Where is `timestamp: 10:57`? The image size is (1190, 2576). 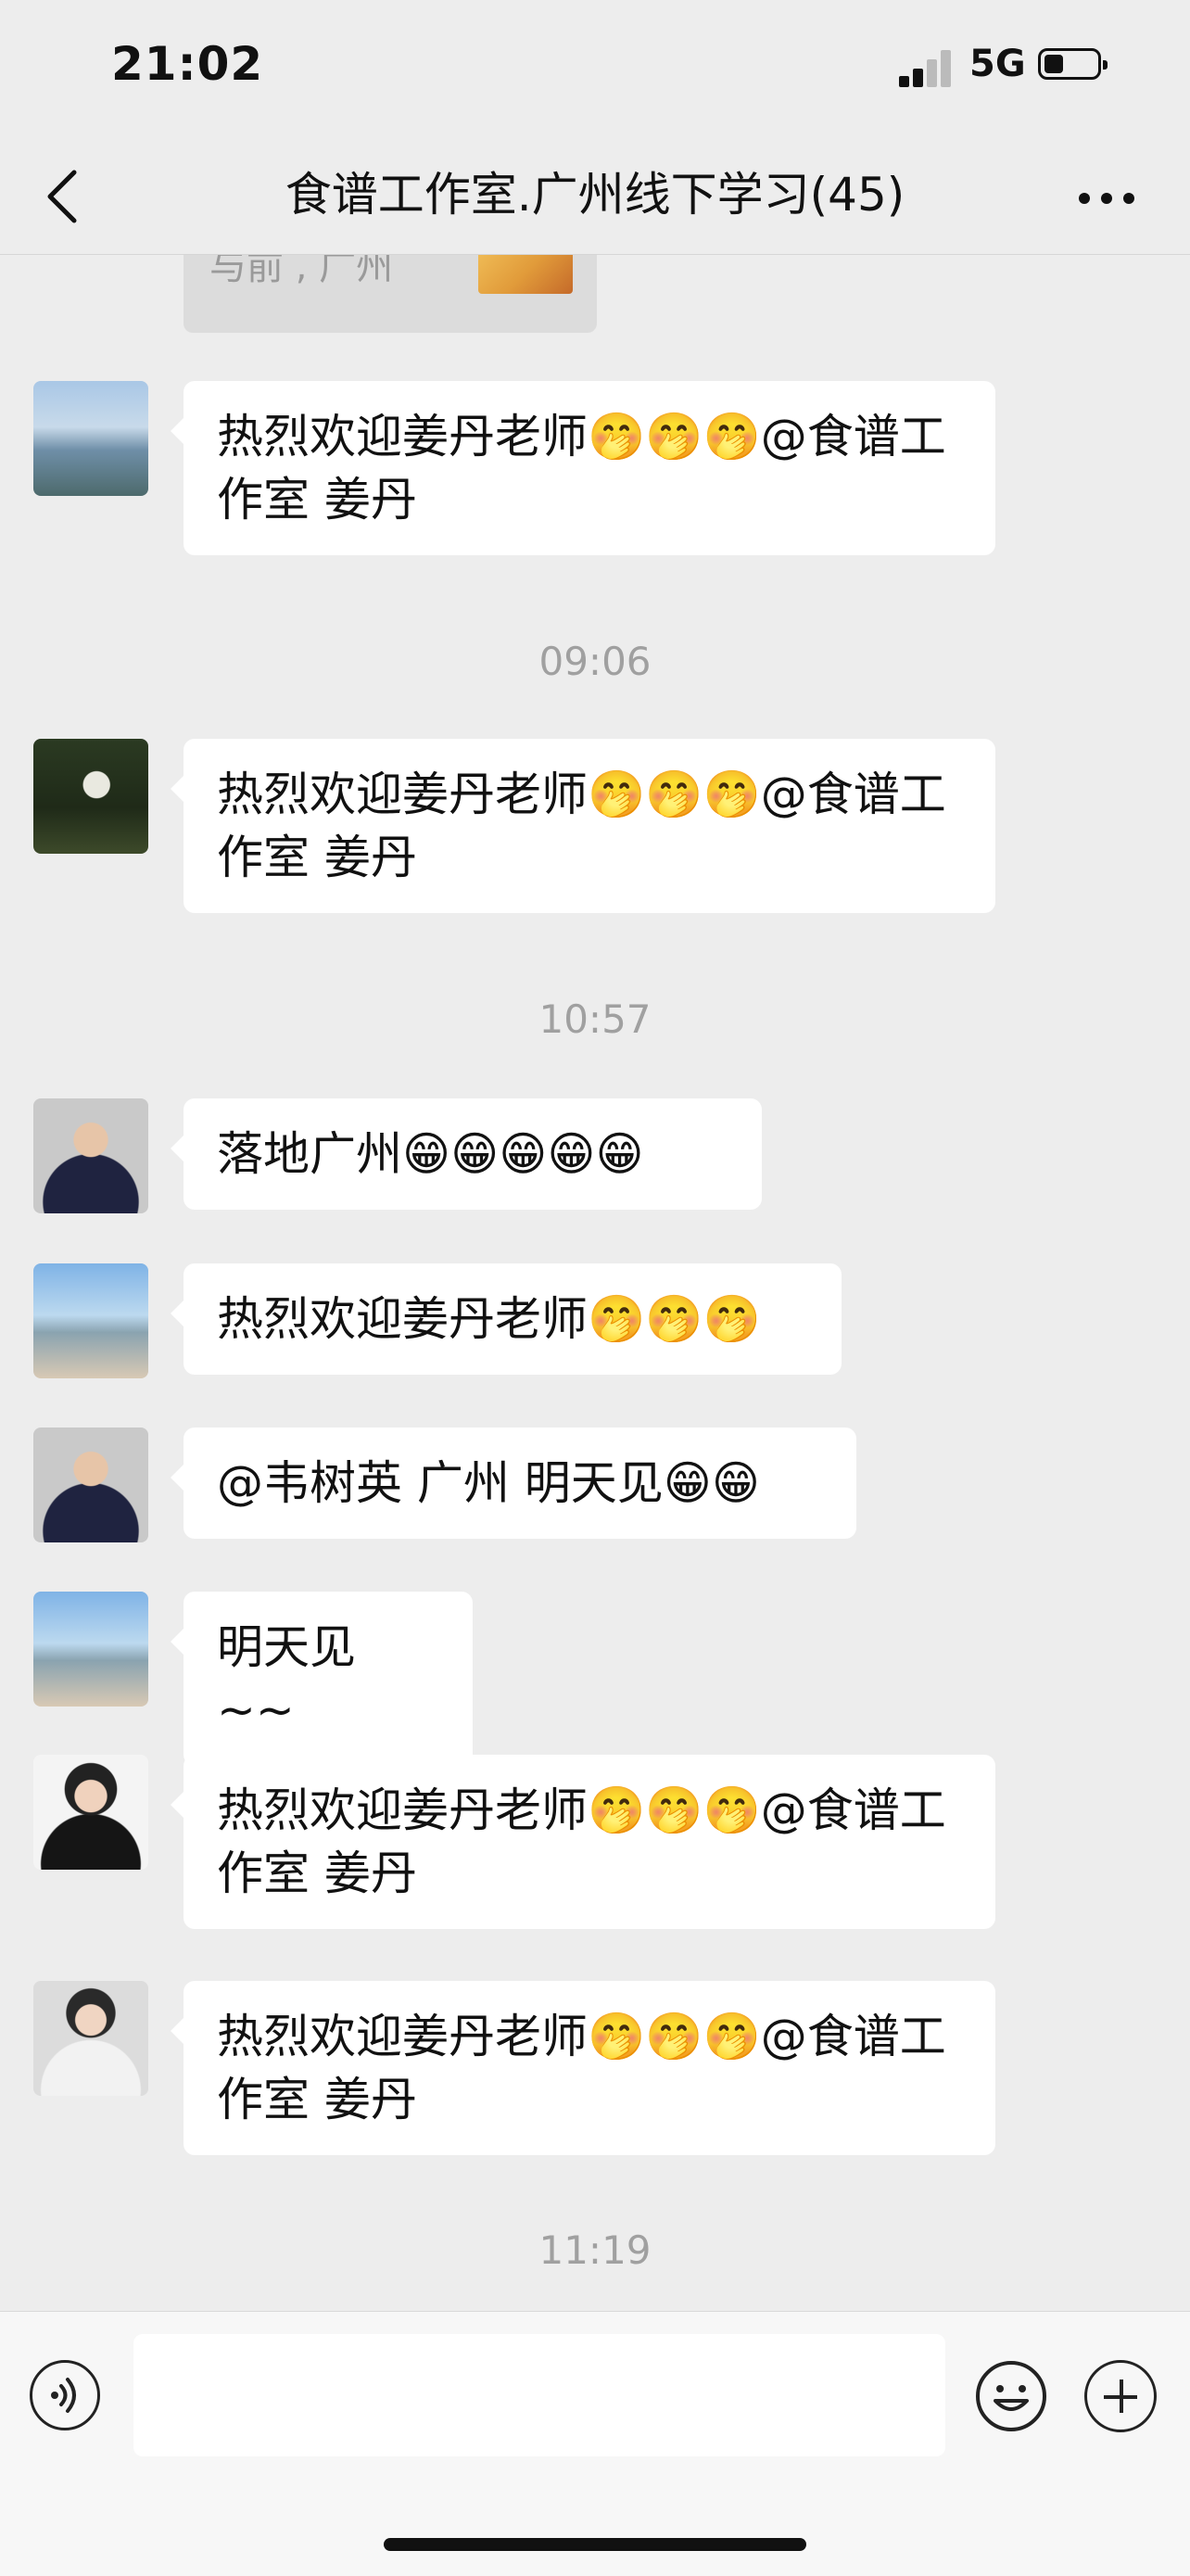 timestamp: 10:57 is located at coordinates (595, 1019).